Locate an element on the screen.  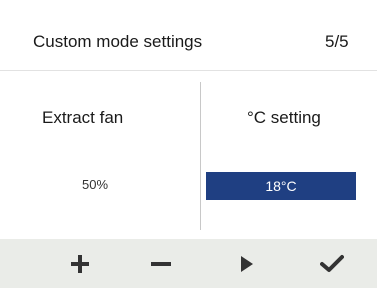
confirm-button is located at coordinates (332, 263).